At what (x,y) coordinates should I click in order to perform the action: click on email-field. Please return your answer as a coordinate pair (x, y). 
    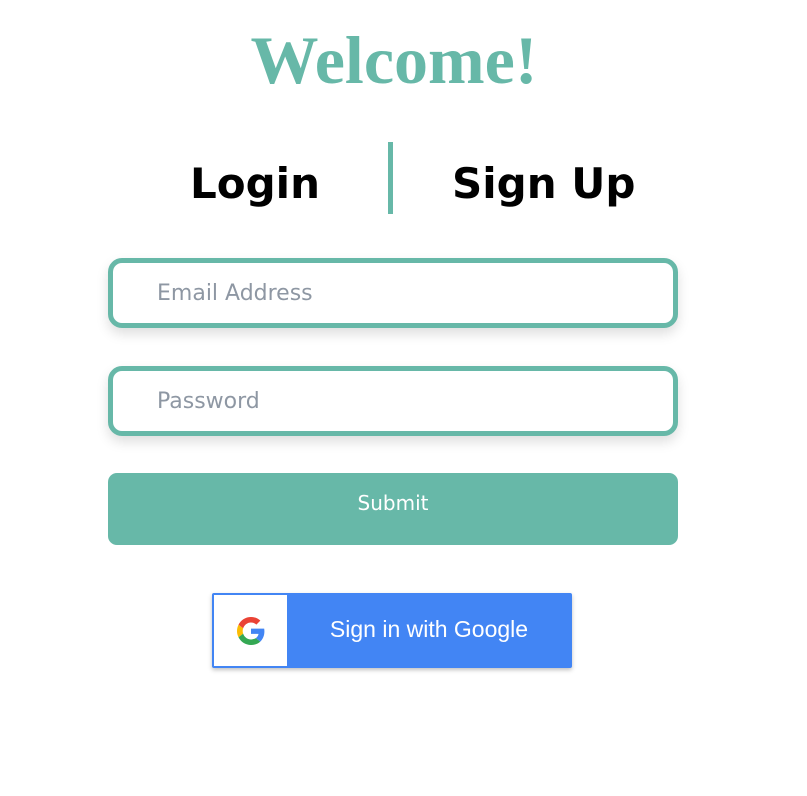
    Looking at the image, I should click on (393, 293).